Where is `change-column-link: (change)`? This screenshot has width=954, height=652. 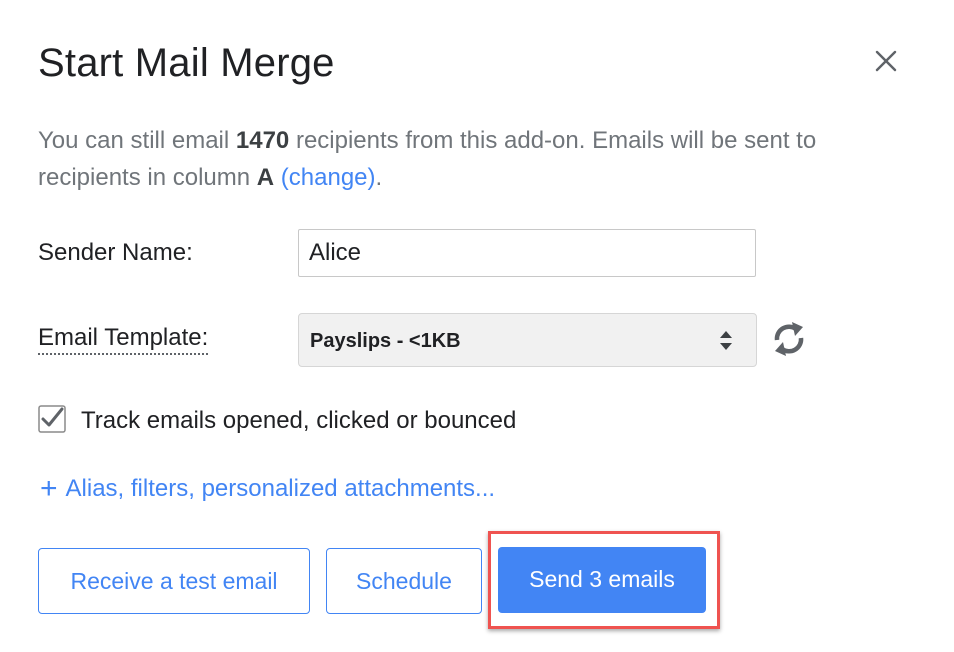 change-column-link: (change) is located at coordinates (328, 177).